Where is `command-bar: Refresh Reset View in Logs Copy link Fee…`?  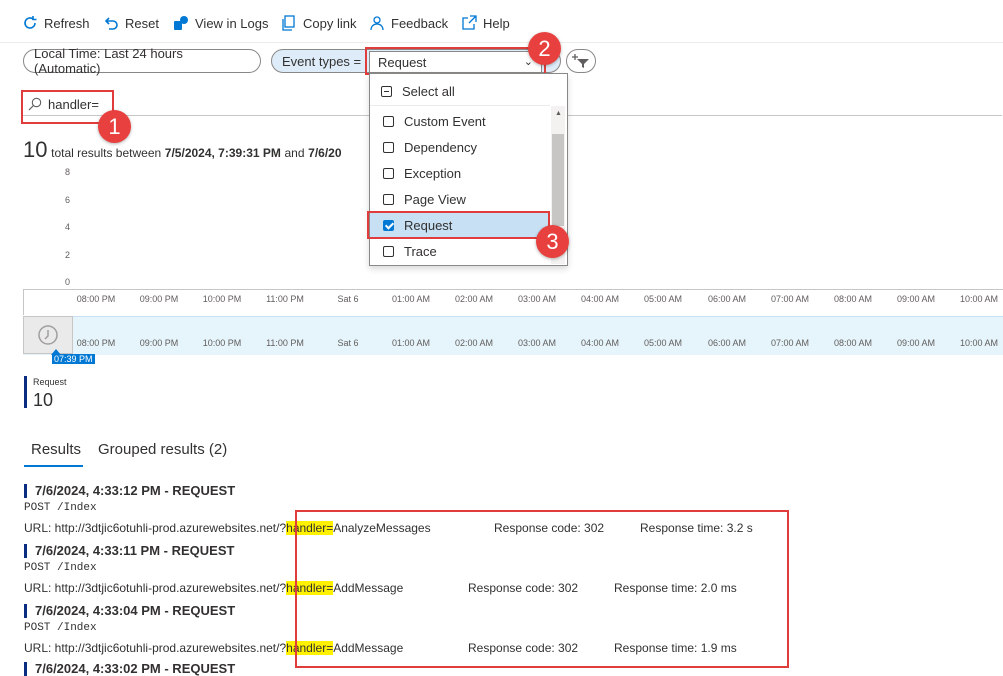 command-bar: Refresh Reset View in Logs Copy link Fee… is located at coordinates (501, 21).